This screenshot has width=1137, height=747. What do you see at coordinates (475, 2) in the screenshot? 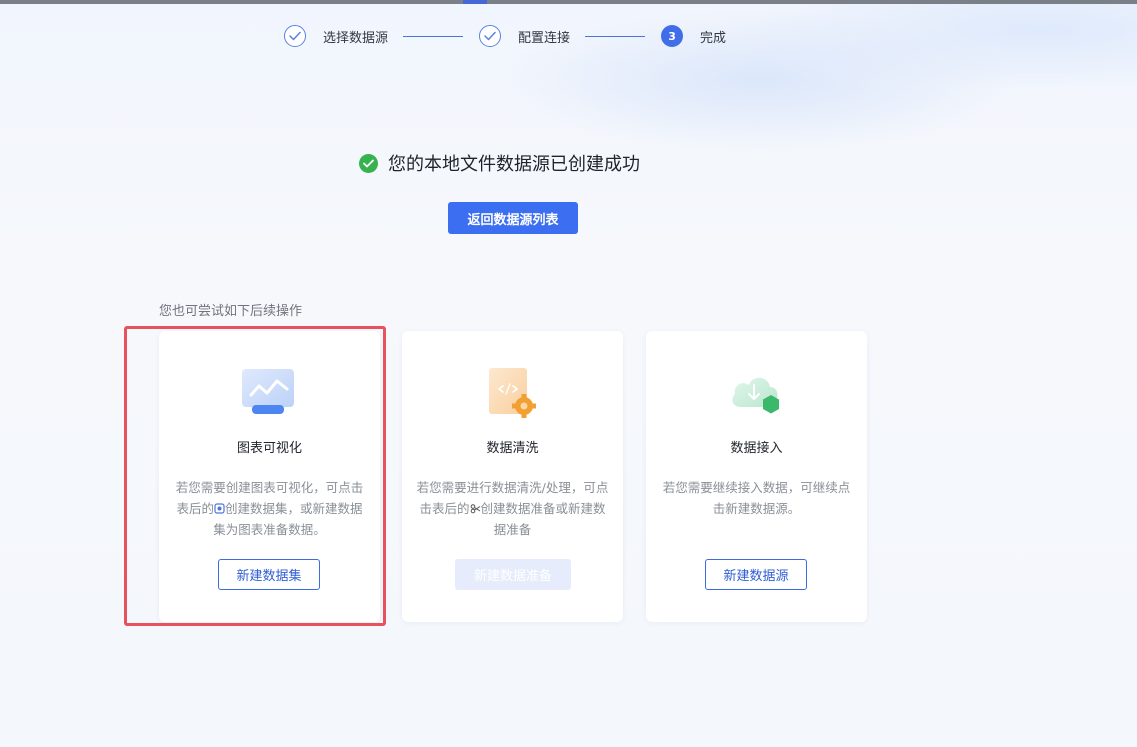
I see `top-bar-accent` at bounding box center [475, 2].